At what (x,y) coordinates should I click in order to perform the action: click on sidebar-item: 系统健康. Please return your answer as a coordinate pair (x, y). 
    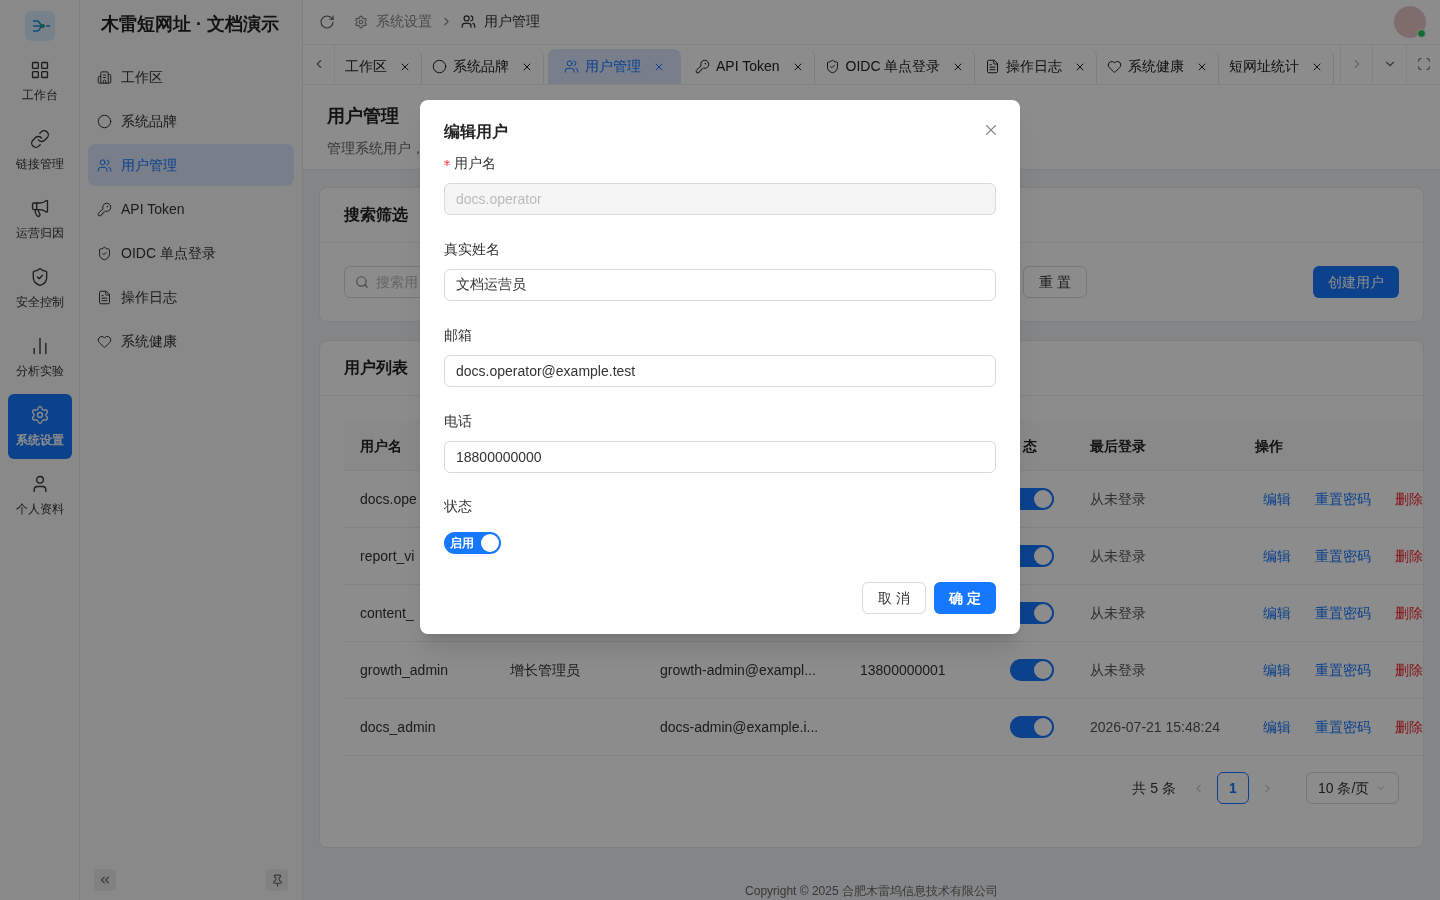
    Looking at the image, I should click on (191, 341).